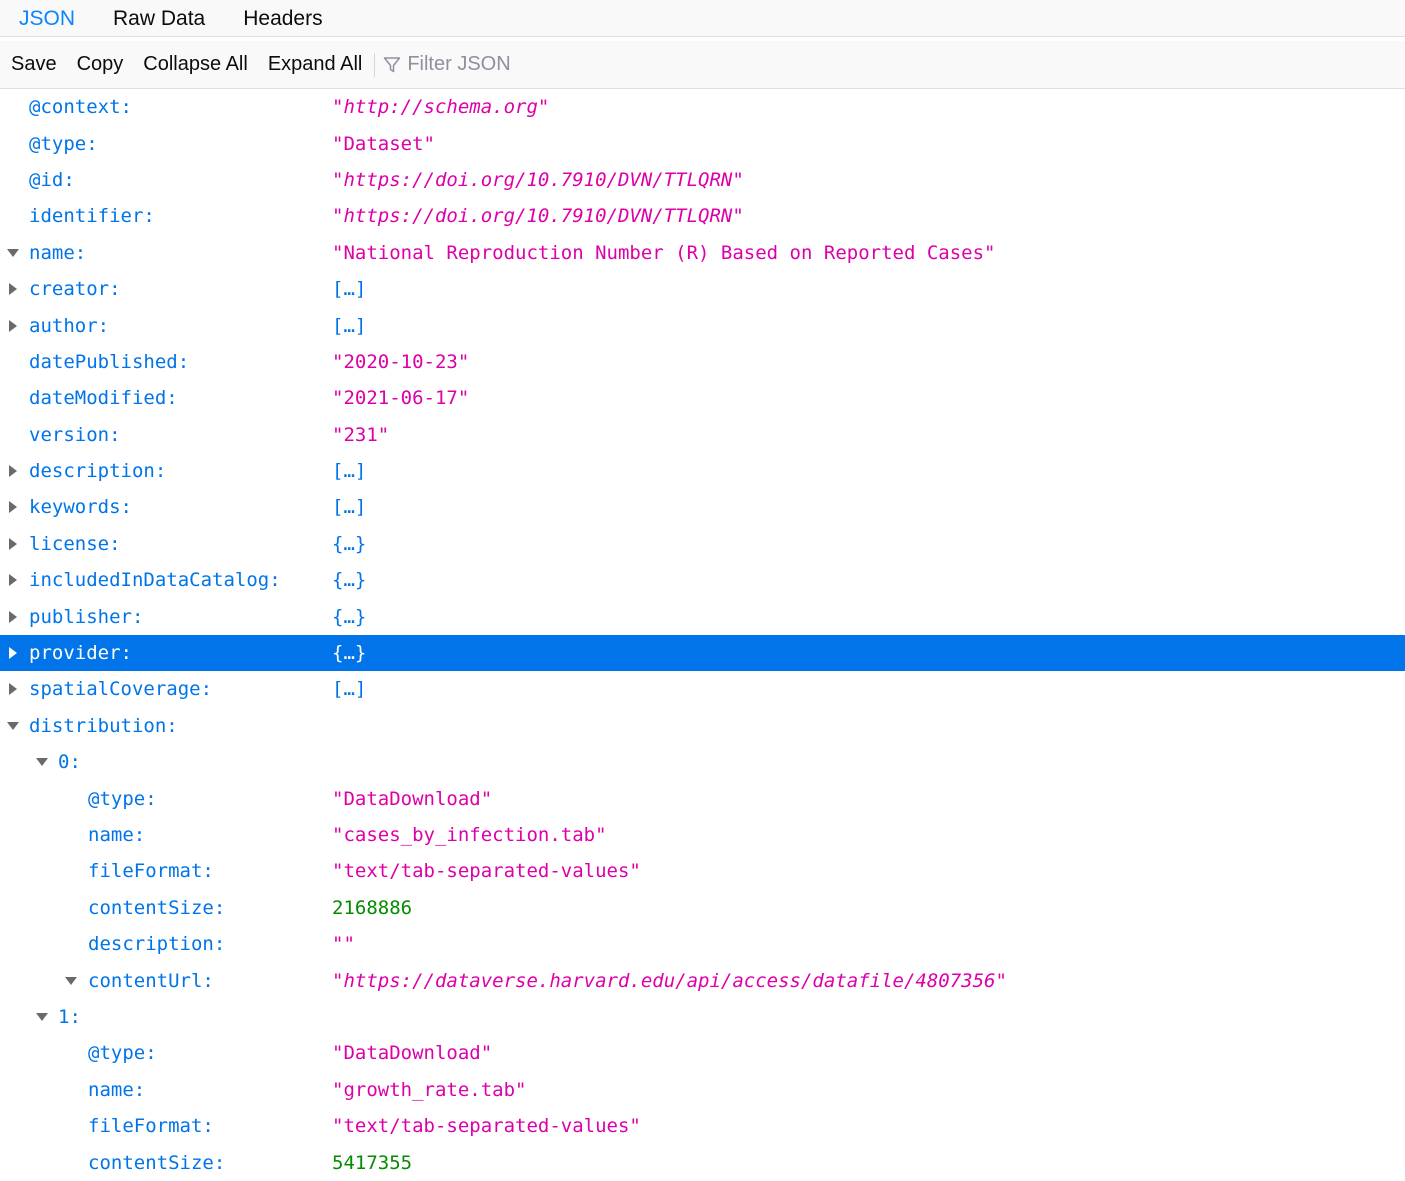  I want to click on tab-headers: Headers, so click(282, 18).